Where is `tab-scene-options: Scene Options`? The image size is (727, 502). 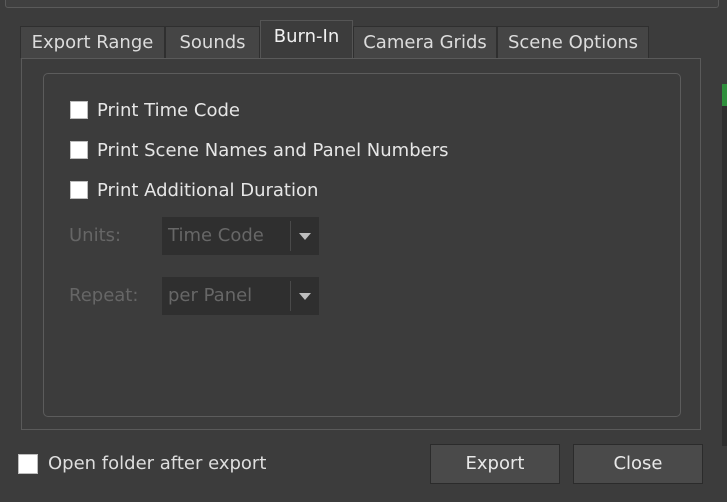
tab-scene-options: Scene Options is located at coordinates (573, 42).